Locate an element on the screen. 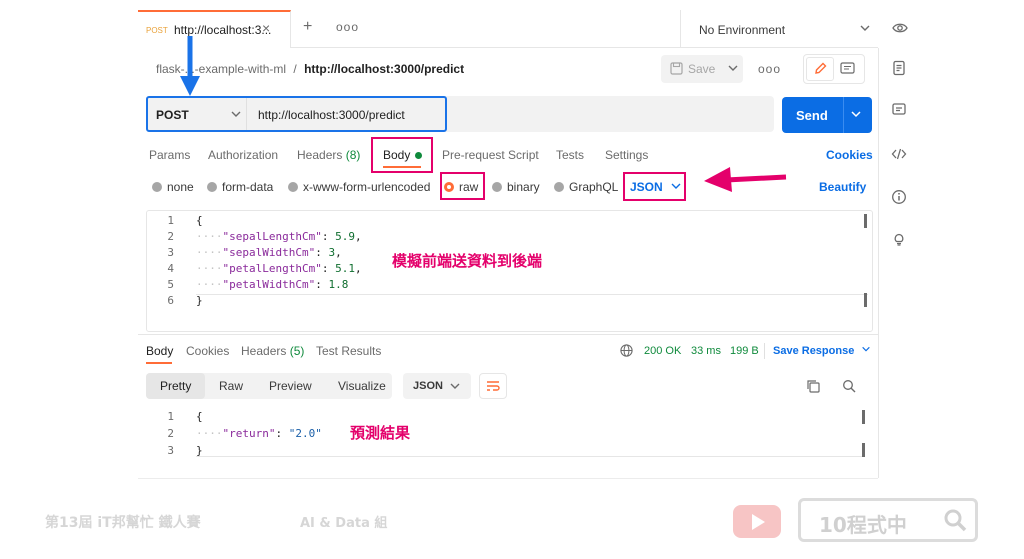 The height and width of the screenshot is (559, 1024). response-language-select: JSON is located at coordinates (437, 386).